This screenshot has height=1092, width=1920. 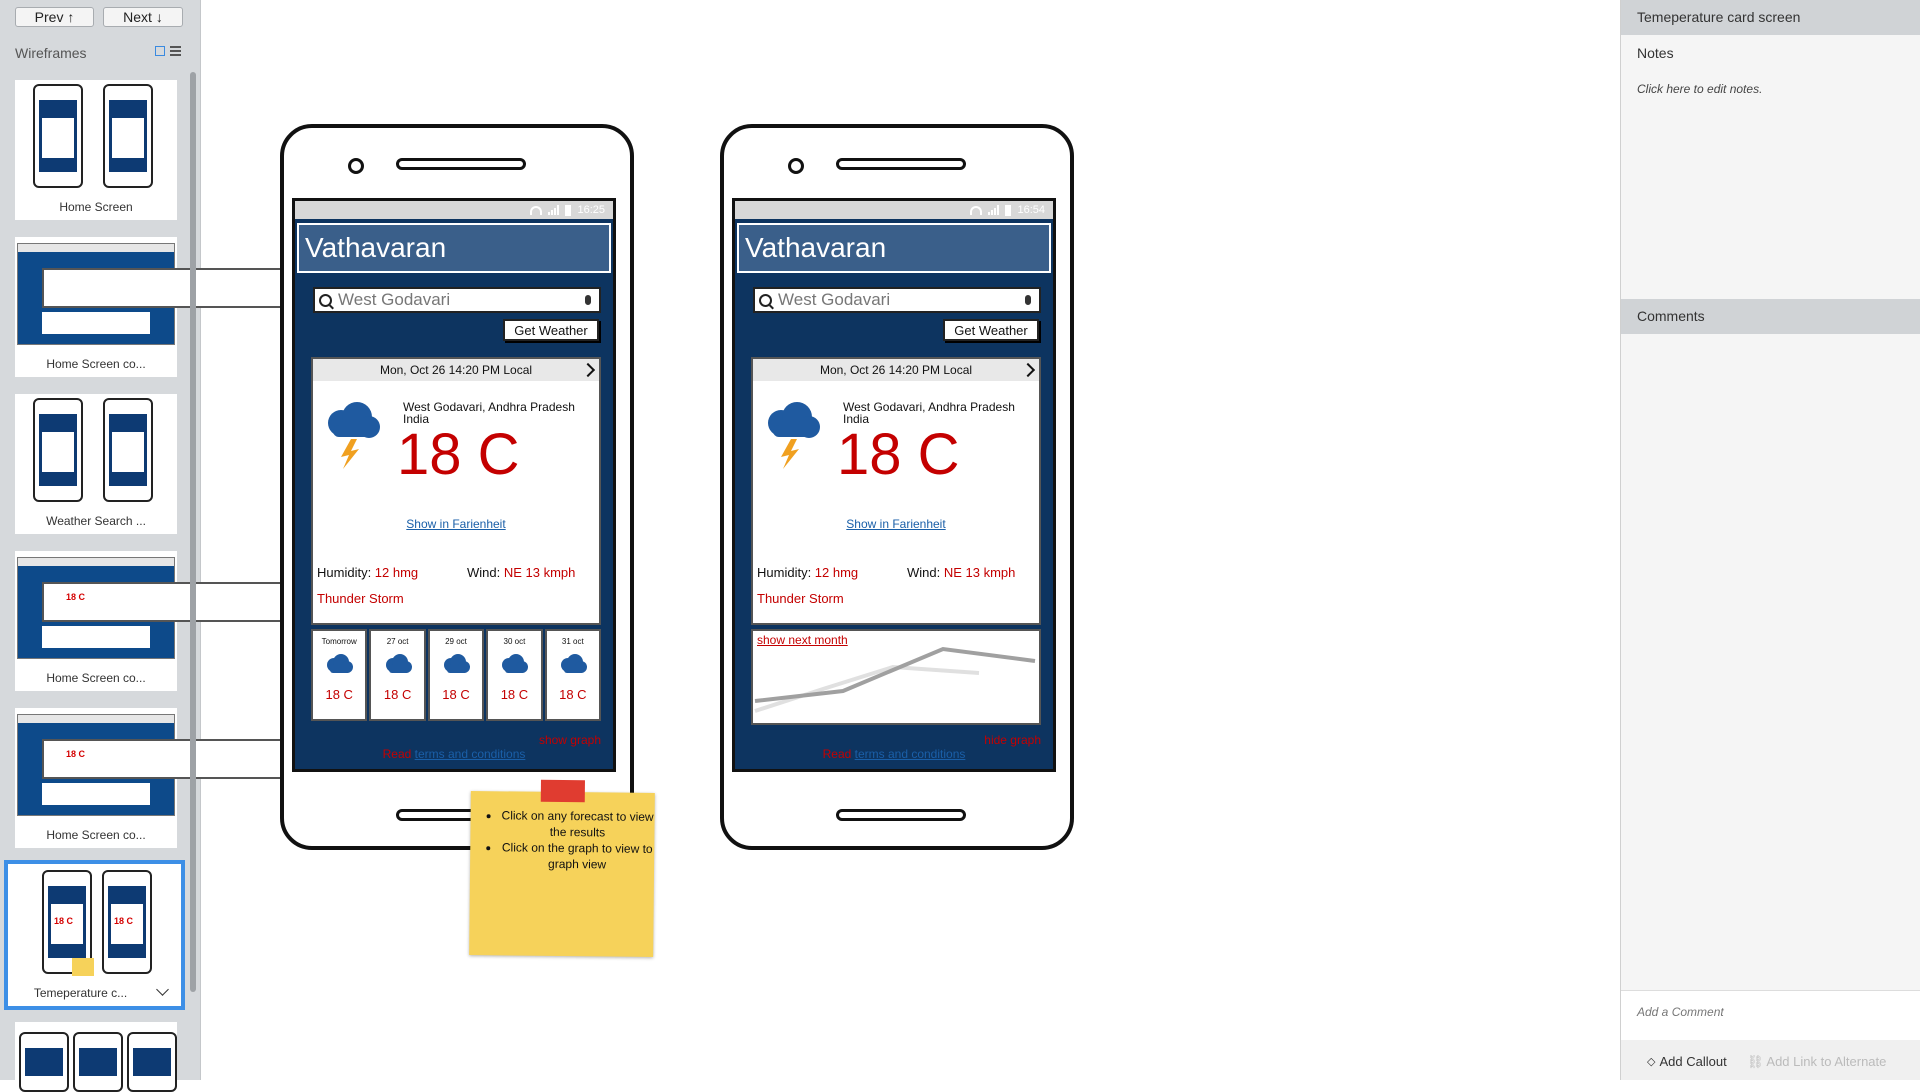 I want to click on forecast-day: 27 oct 18 C, so click(x=397, y=675).